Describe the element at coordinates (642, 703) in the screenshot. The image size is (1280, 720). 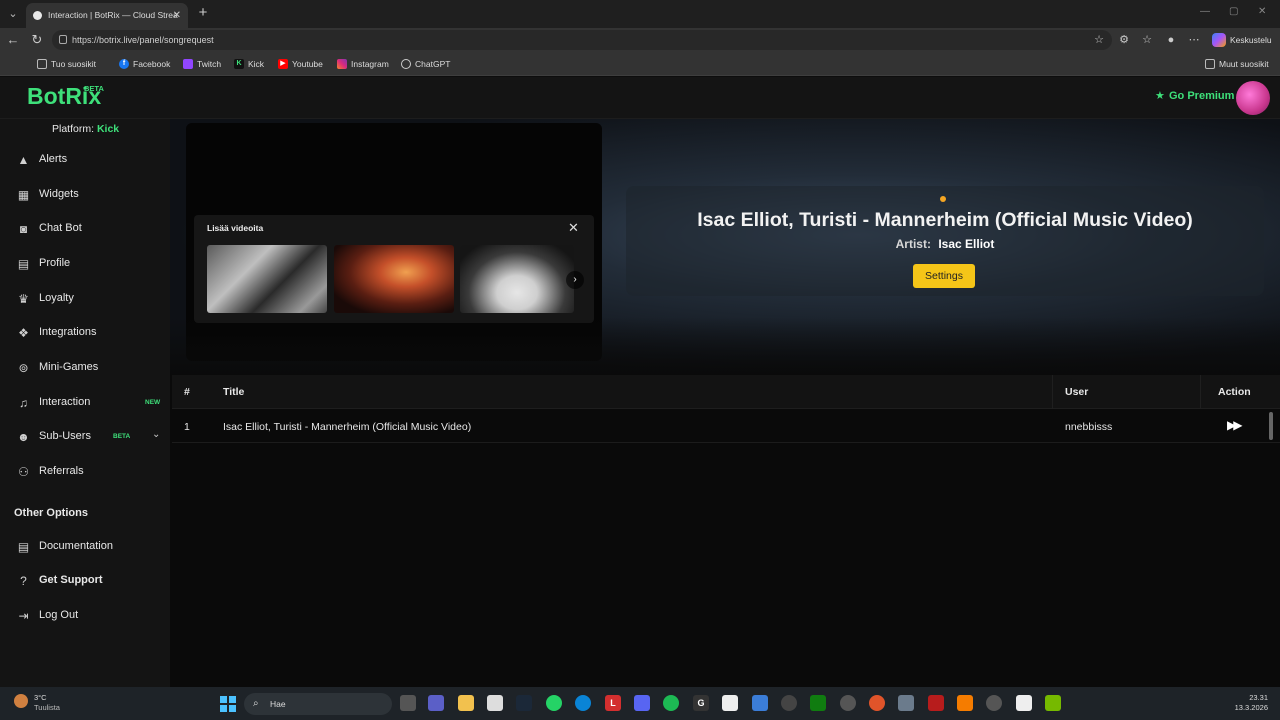
I see `discord-icon` at that location.